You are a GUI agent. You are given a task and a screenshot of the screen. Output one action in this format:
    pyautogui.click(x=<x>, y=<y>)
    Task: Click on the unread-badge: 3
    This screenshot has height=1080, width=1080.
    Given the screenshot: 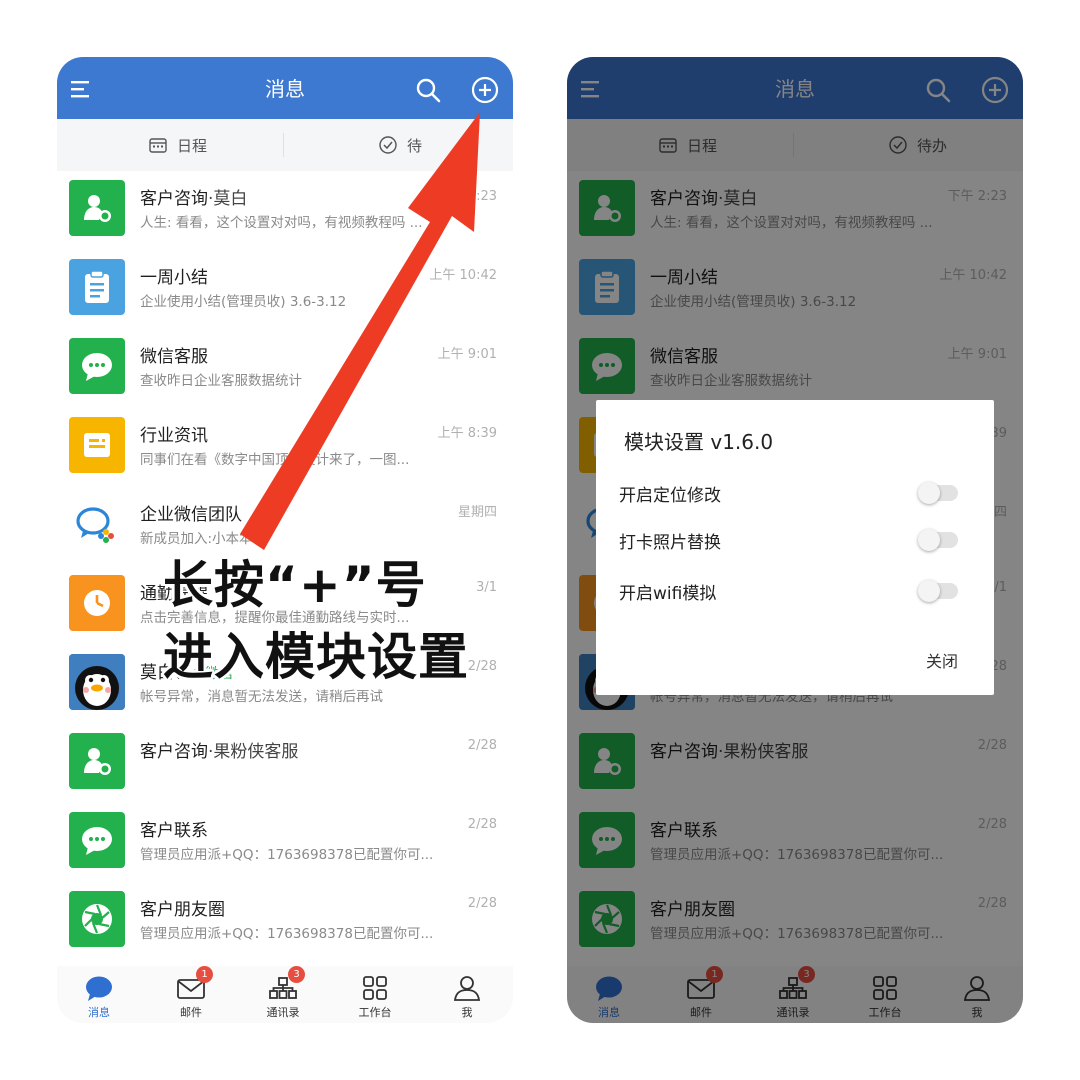 What is the action you would take?
    pyautogui.click(x=296, y=974)
    